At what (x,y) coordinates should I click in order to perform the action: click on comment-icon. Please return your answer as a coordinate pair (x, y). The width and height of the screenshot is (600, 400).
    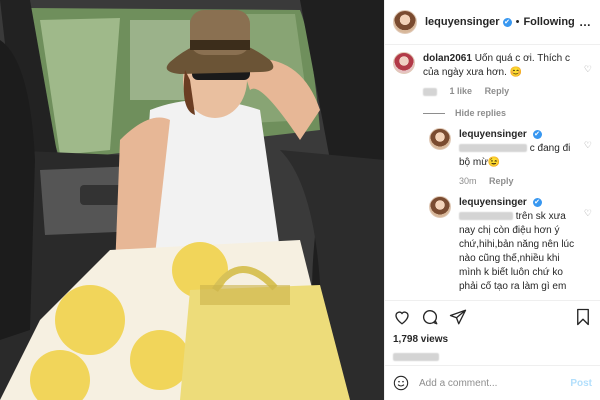
    Looking at the image, I should click on (430, 317).